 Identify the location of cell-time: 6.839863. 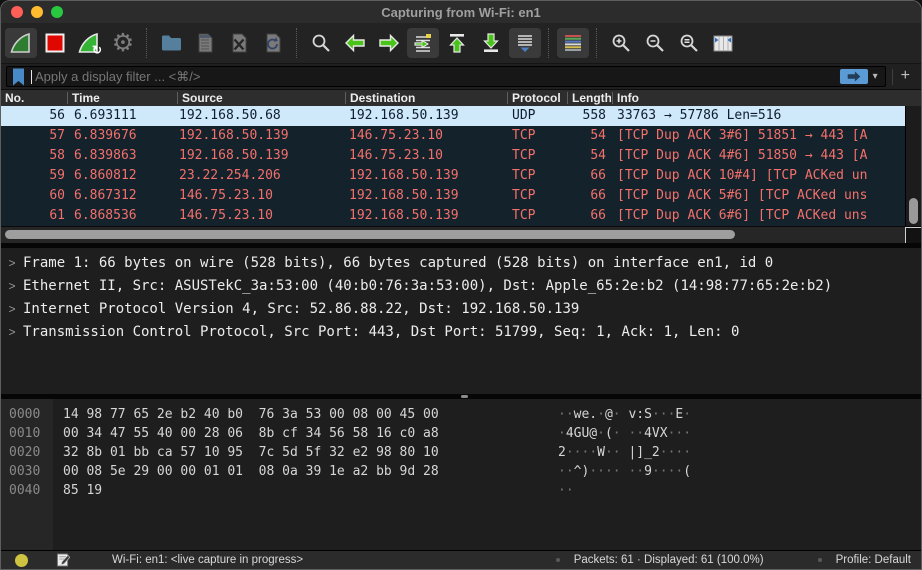
(105, 155).